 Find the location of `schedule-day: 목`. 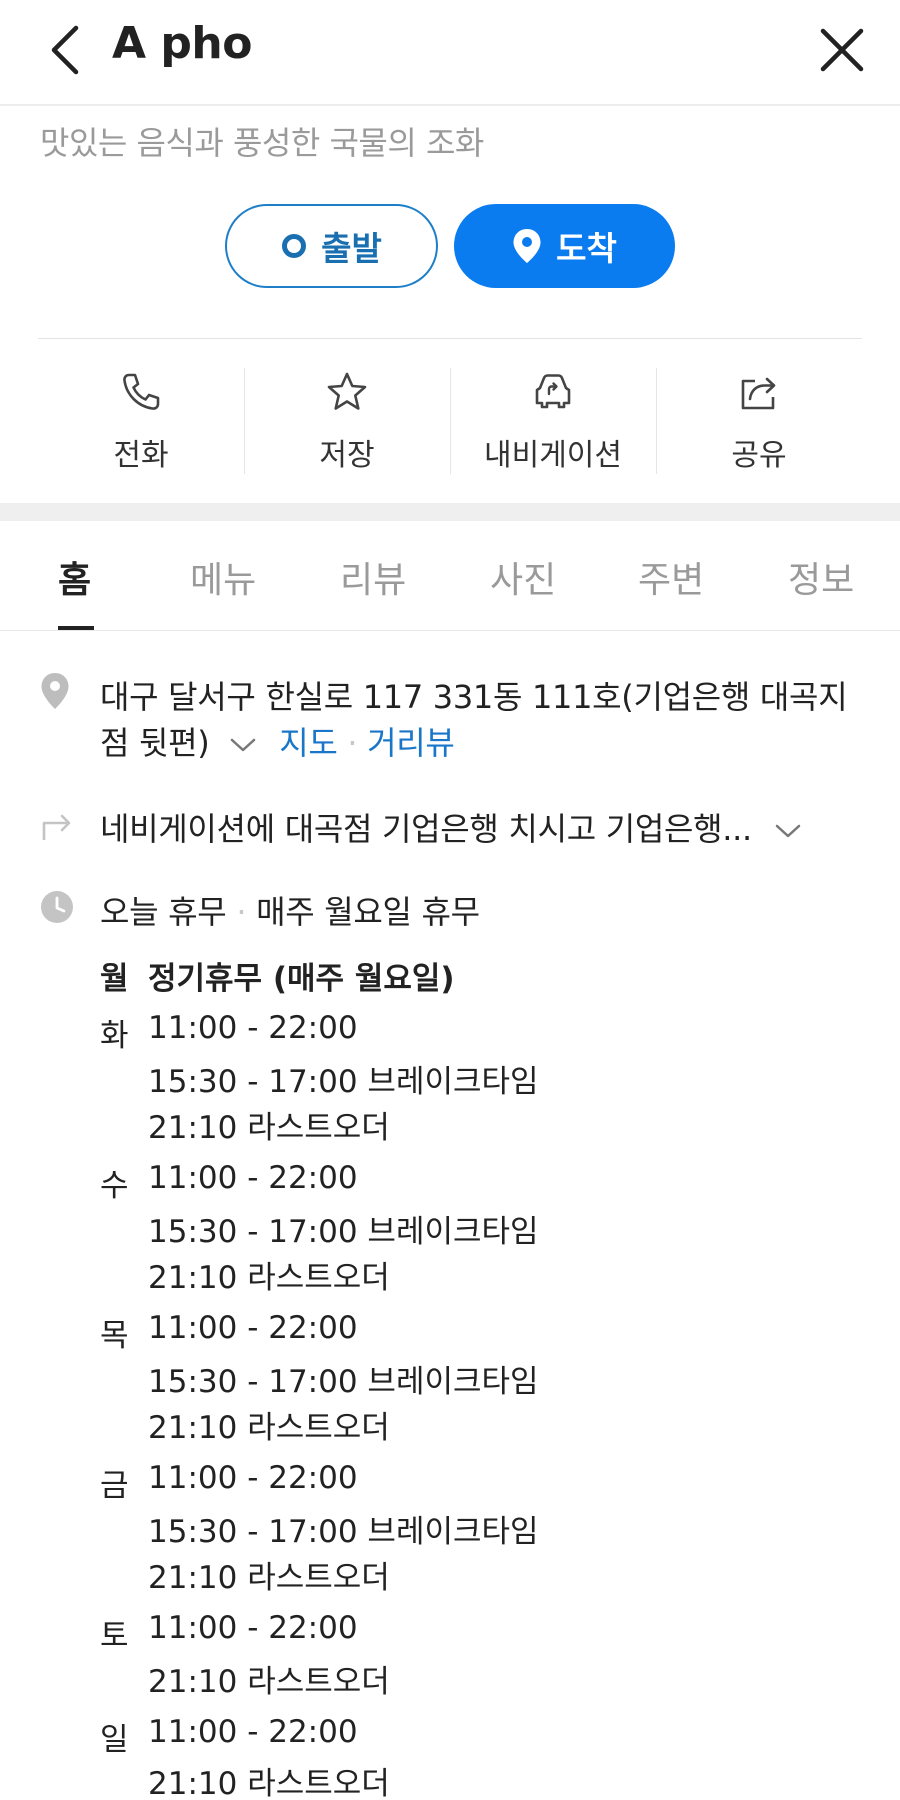

schedule-day: 목 is located at coordinates (114, 1336).